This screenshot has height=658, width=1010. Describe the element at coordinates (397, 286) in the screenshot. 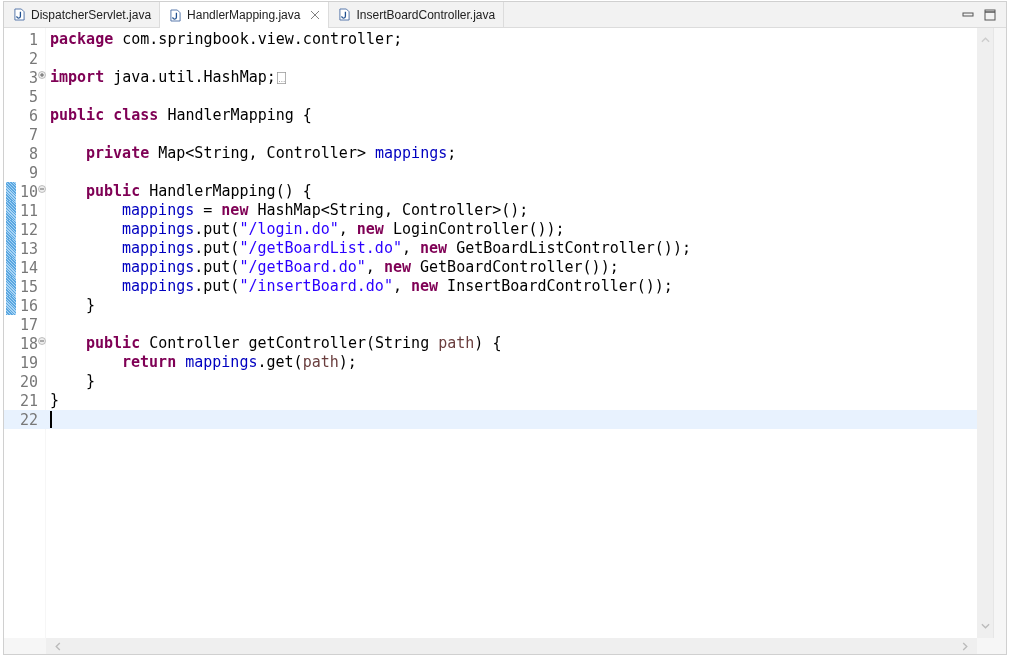

I see `code-line: mappings.put("/insertBoard.do", new InsertBoardController());` at that location.